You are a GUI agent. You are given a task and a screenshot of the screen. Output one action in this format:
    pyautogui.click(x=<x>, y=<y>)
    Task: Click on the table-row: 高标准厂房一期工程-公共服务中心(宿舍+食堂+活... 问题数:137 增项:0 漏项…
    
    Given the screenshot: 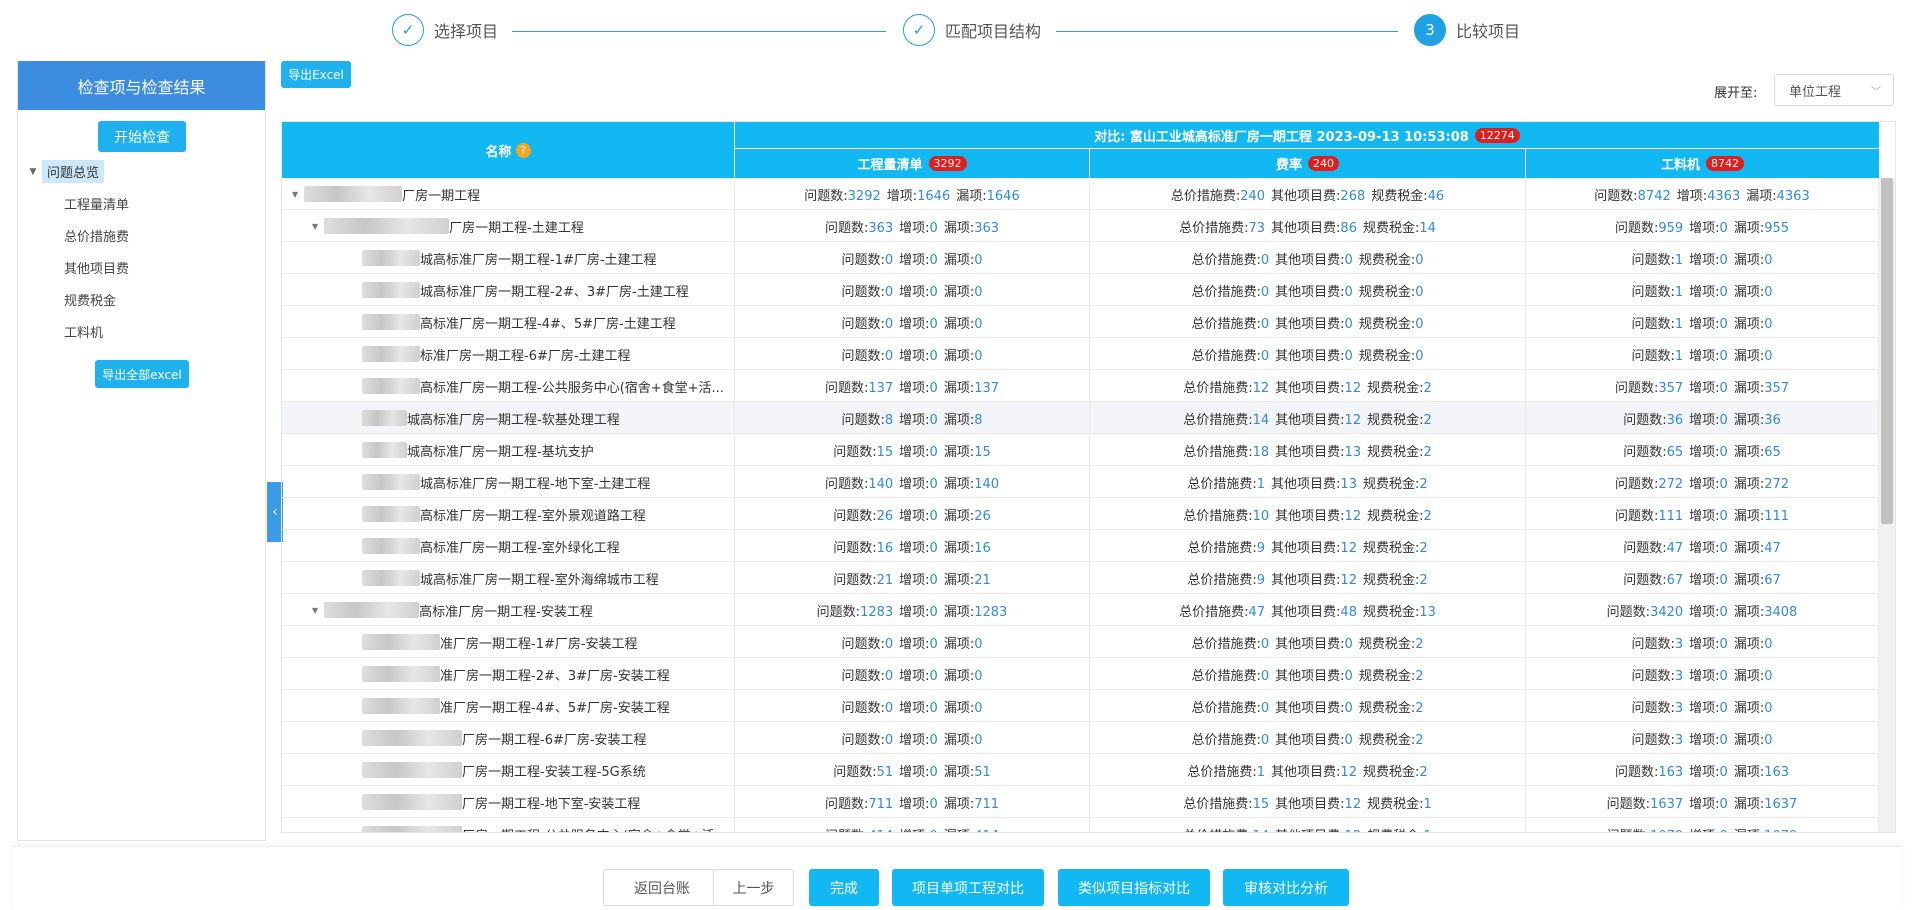 What is the action you would take?
    pyautogui.click(x=1080, y=386)
    